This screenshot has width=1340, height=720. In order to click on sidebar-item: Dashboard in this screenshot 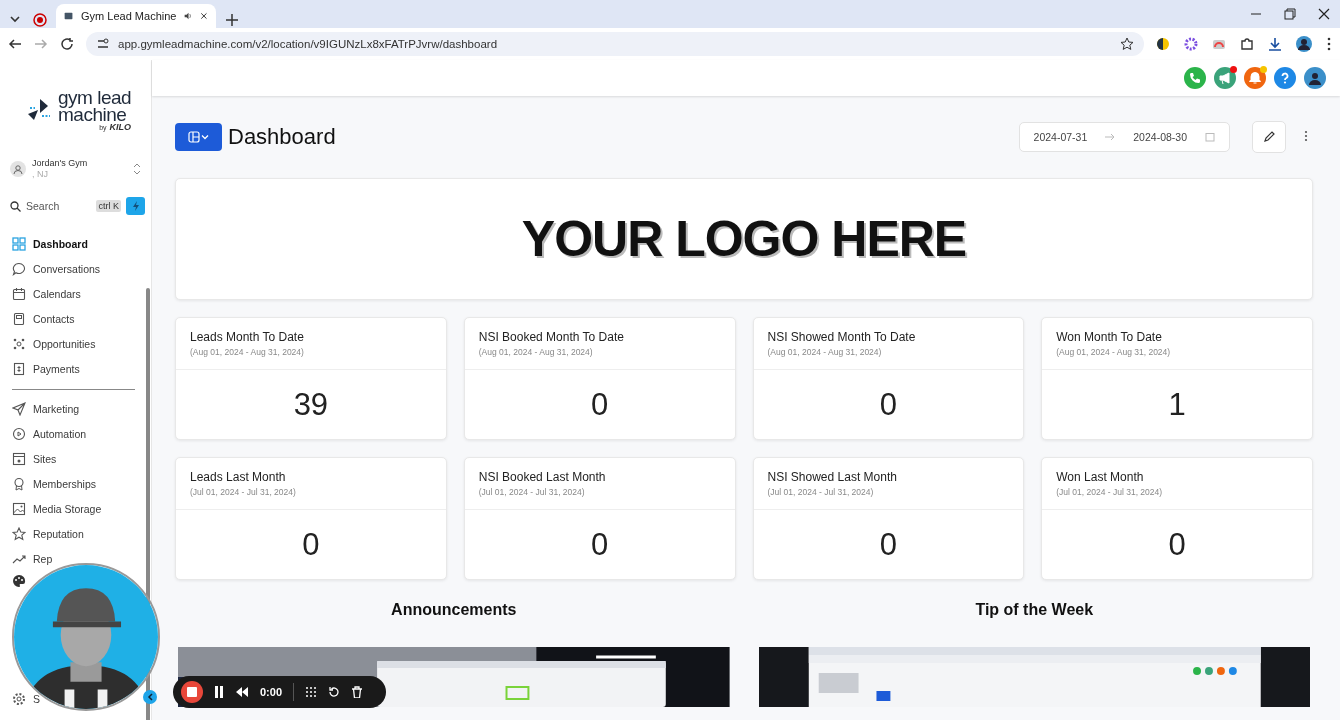, I will do `click(81, 244)`.